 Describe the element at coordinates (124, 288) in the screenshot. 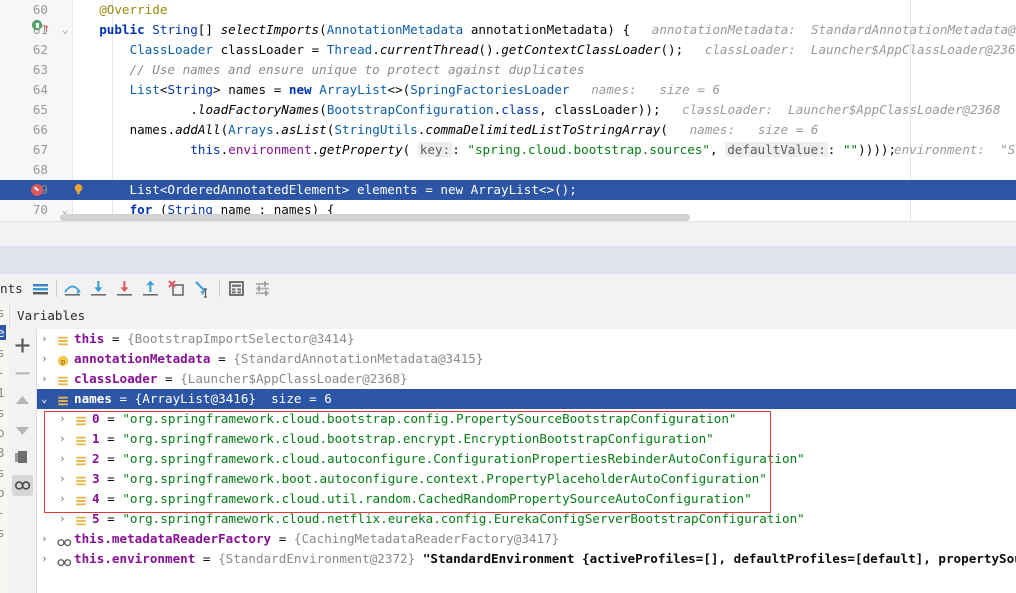

I see `force-step-into-icon` at that location.